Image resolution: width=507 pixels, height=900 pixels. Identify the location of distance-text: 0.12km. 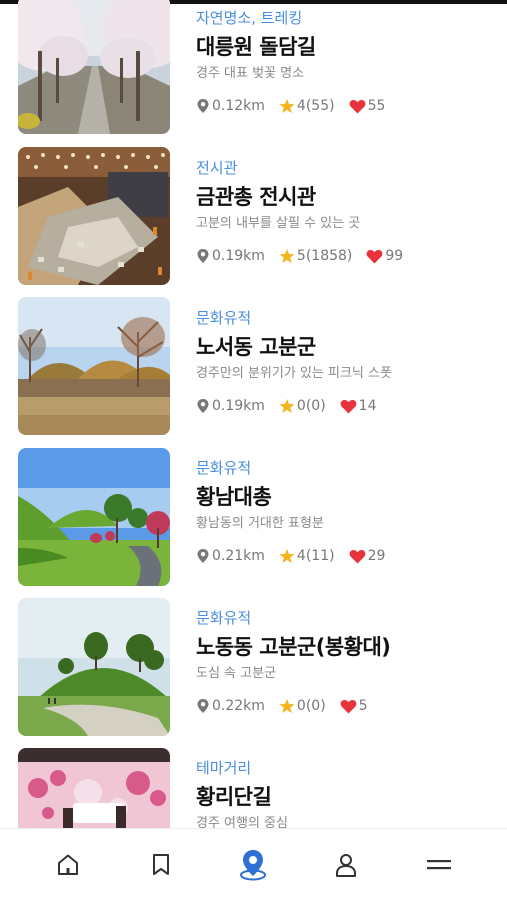
(238, 106).